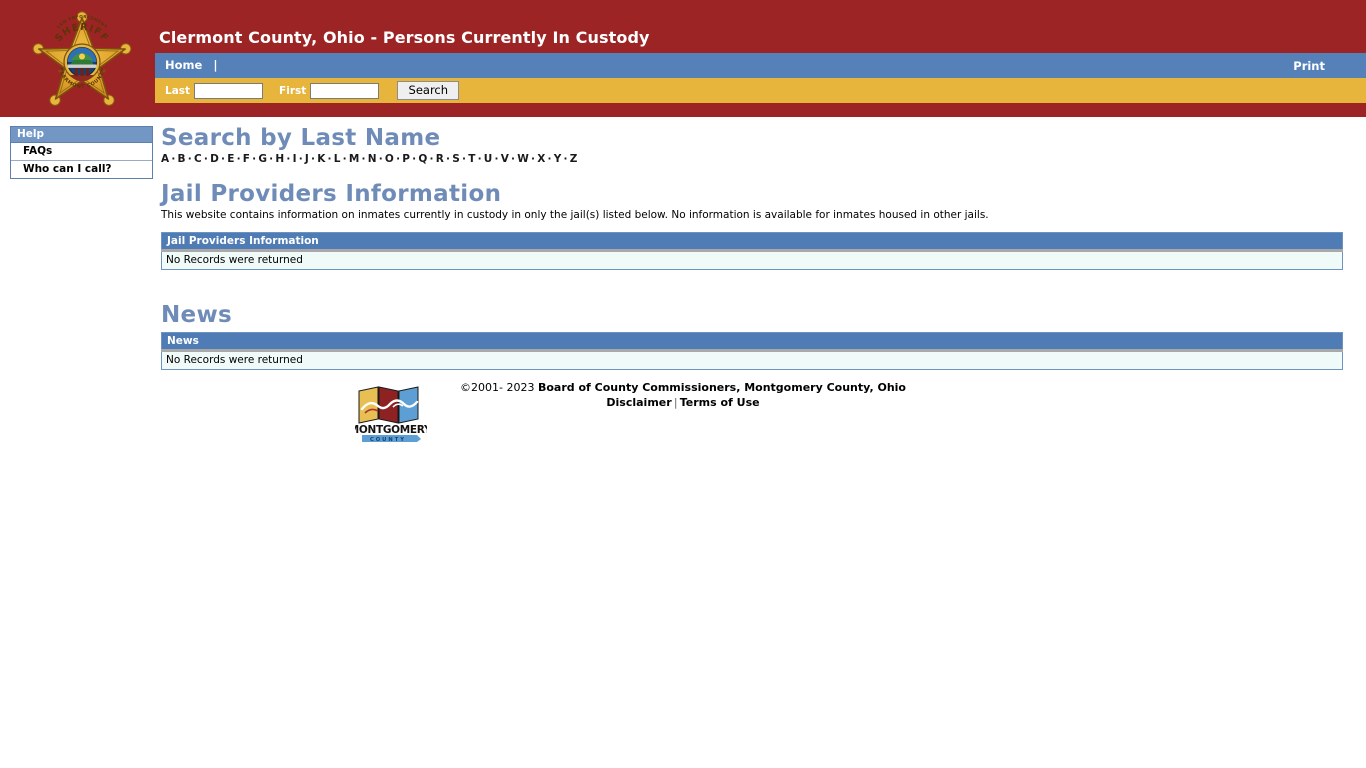  I want to click on first-name-label: First, so click(293, 90).